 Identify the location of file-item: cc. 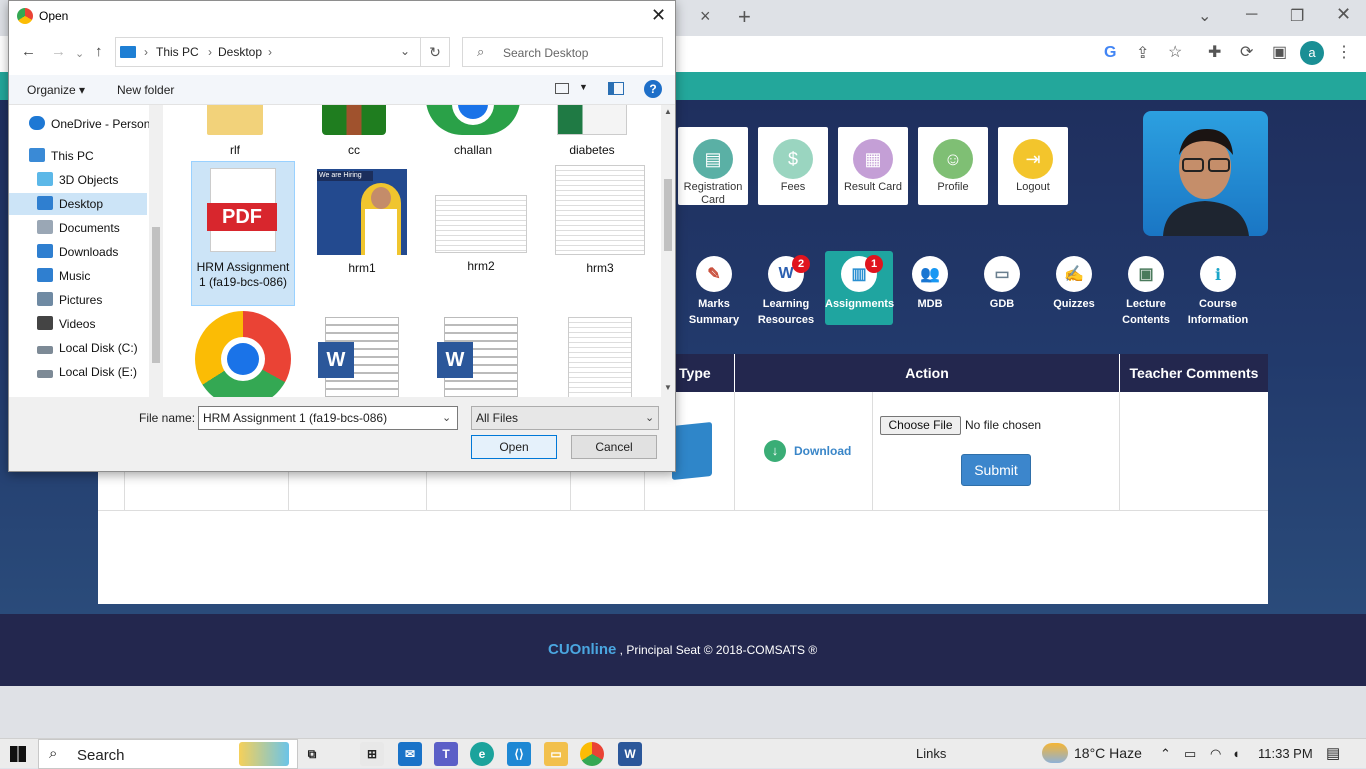
(354, 131).